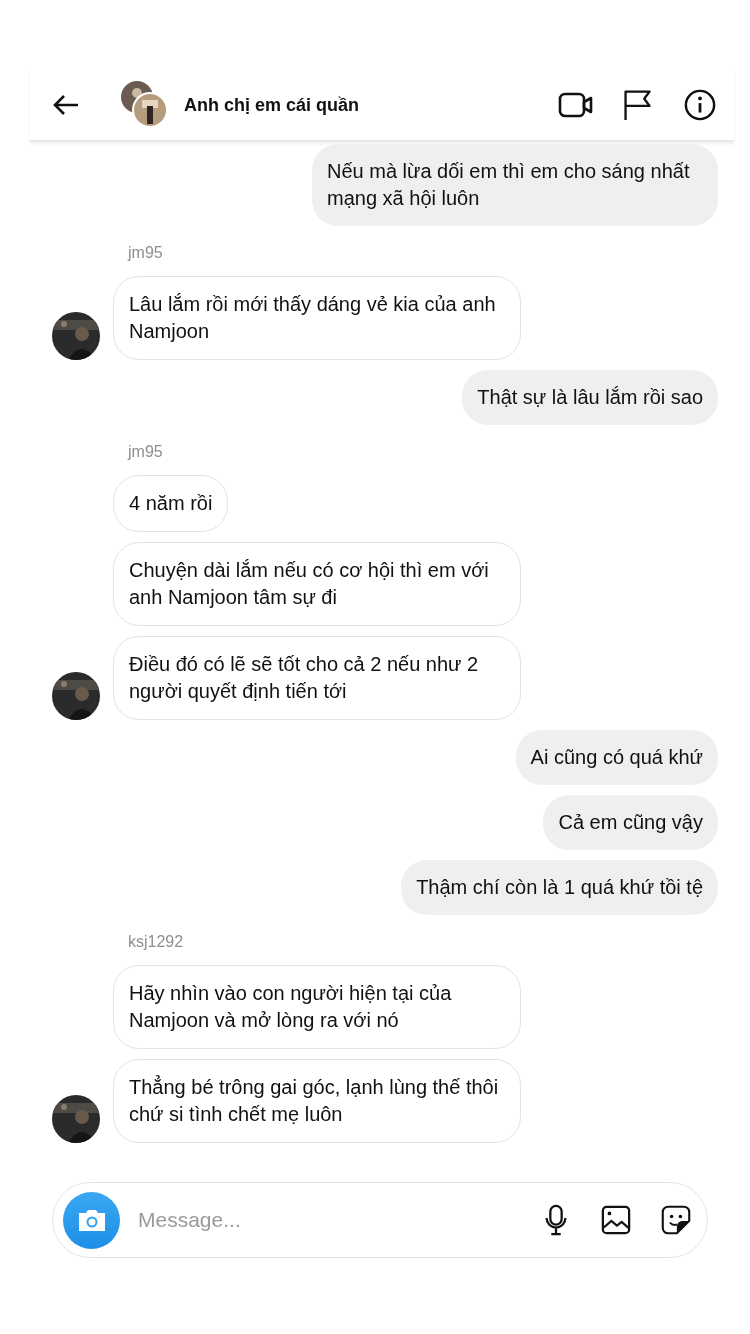  What do you see at coordinates (66, 105) in the screenshot?
I see `back-arrow-icon` at bounding box center [66, 105].